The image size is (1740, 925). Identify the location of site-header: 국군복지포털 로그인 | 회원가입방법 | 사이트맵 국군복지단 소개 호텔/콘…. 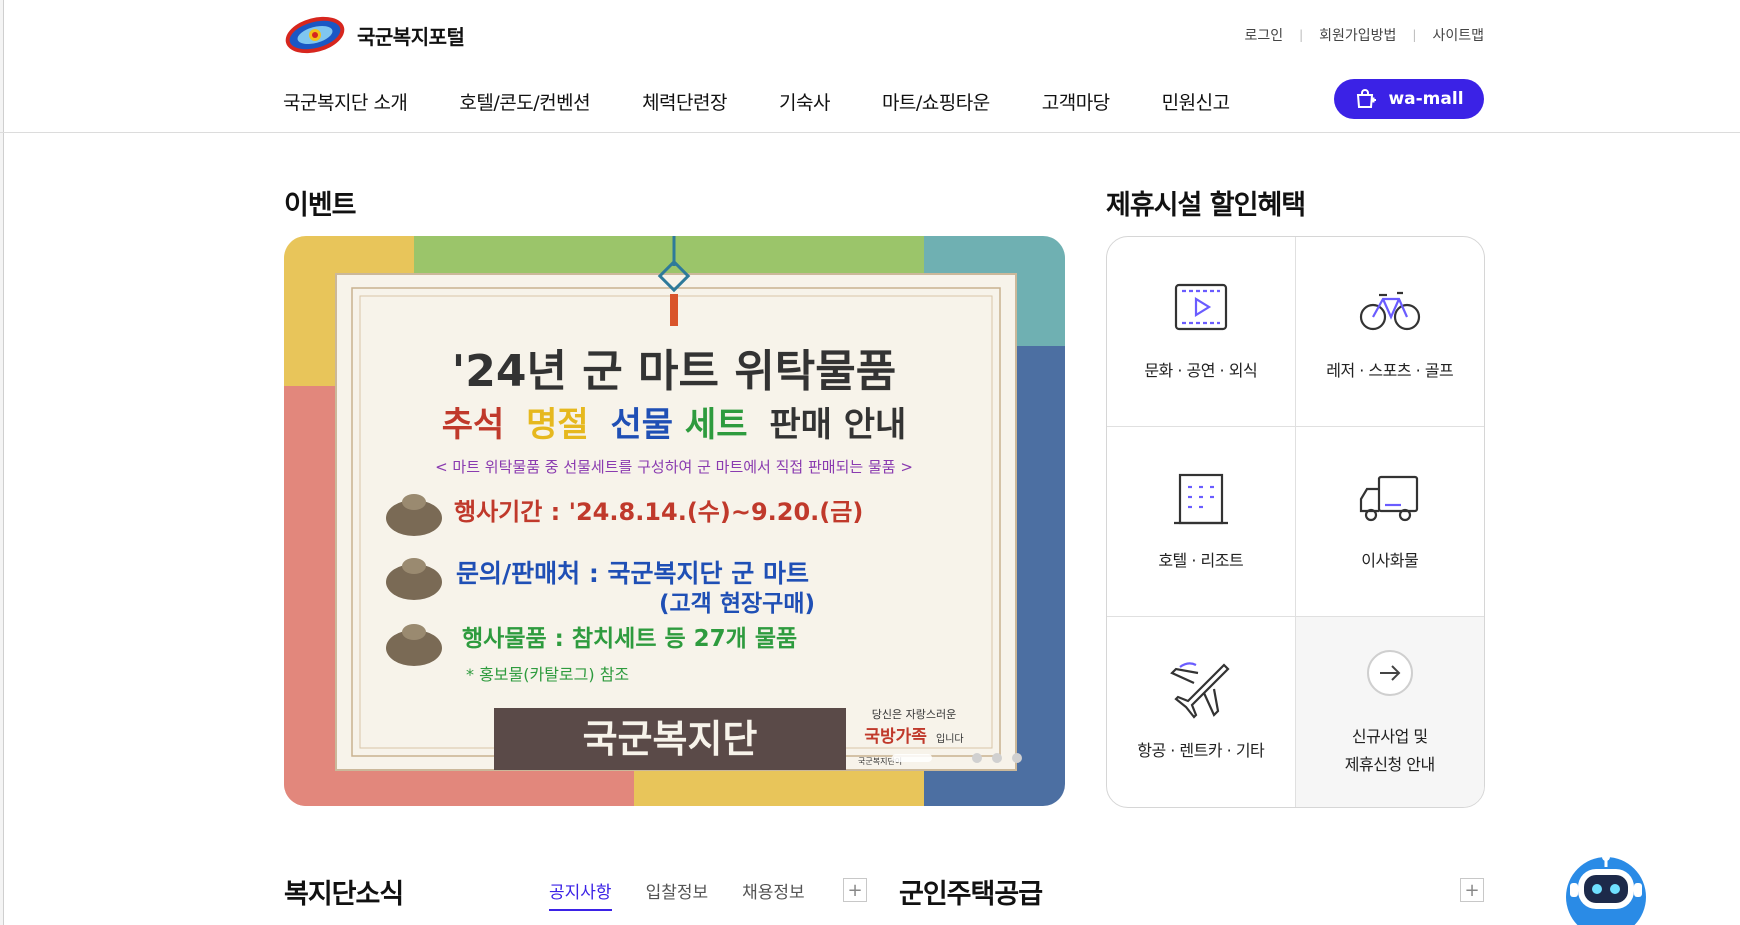
(870, 66).